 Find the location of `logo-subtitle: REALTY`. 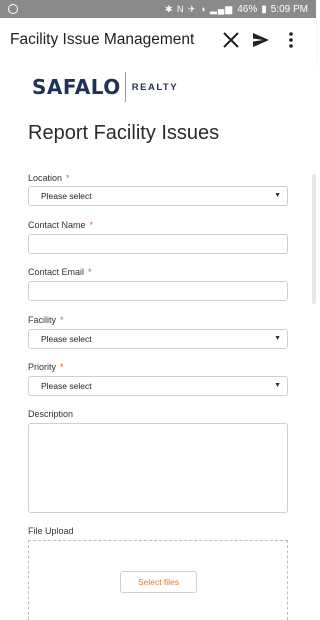

logo-subtitle: REALTY is located at coordinates (155, 87).